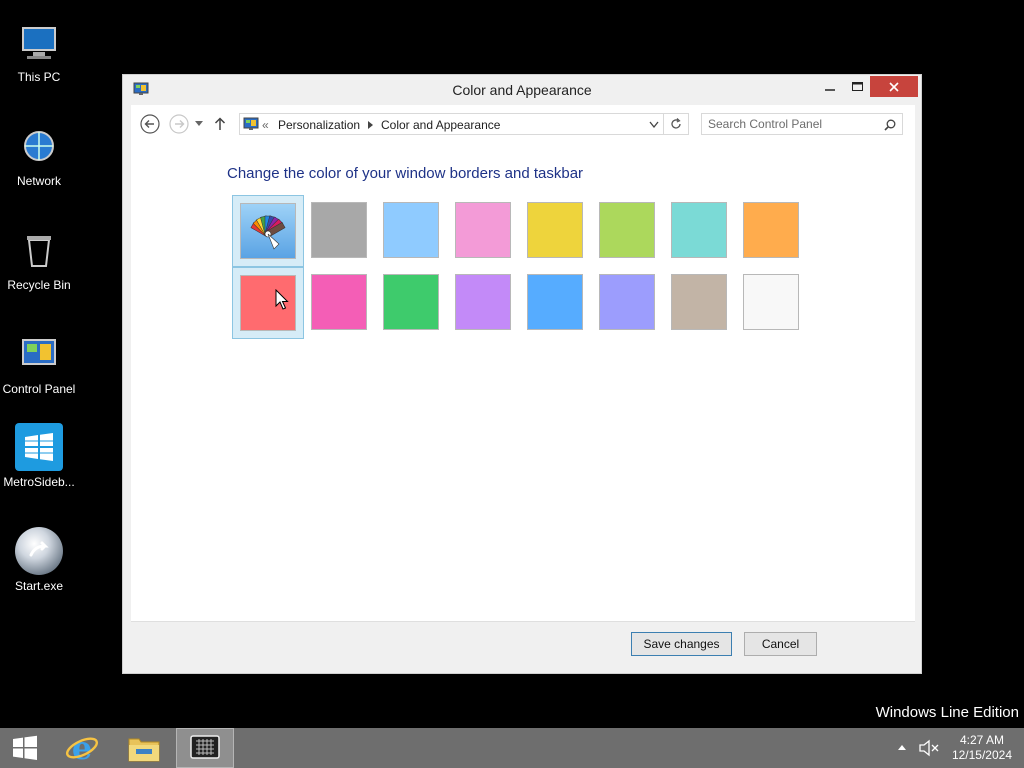  I want to click on tray-up-arrow-icon, so click(902, 747).